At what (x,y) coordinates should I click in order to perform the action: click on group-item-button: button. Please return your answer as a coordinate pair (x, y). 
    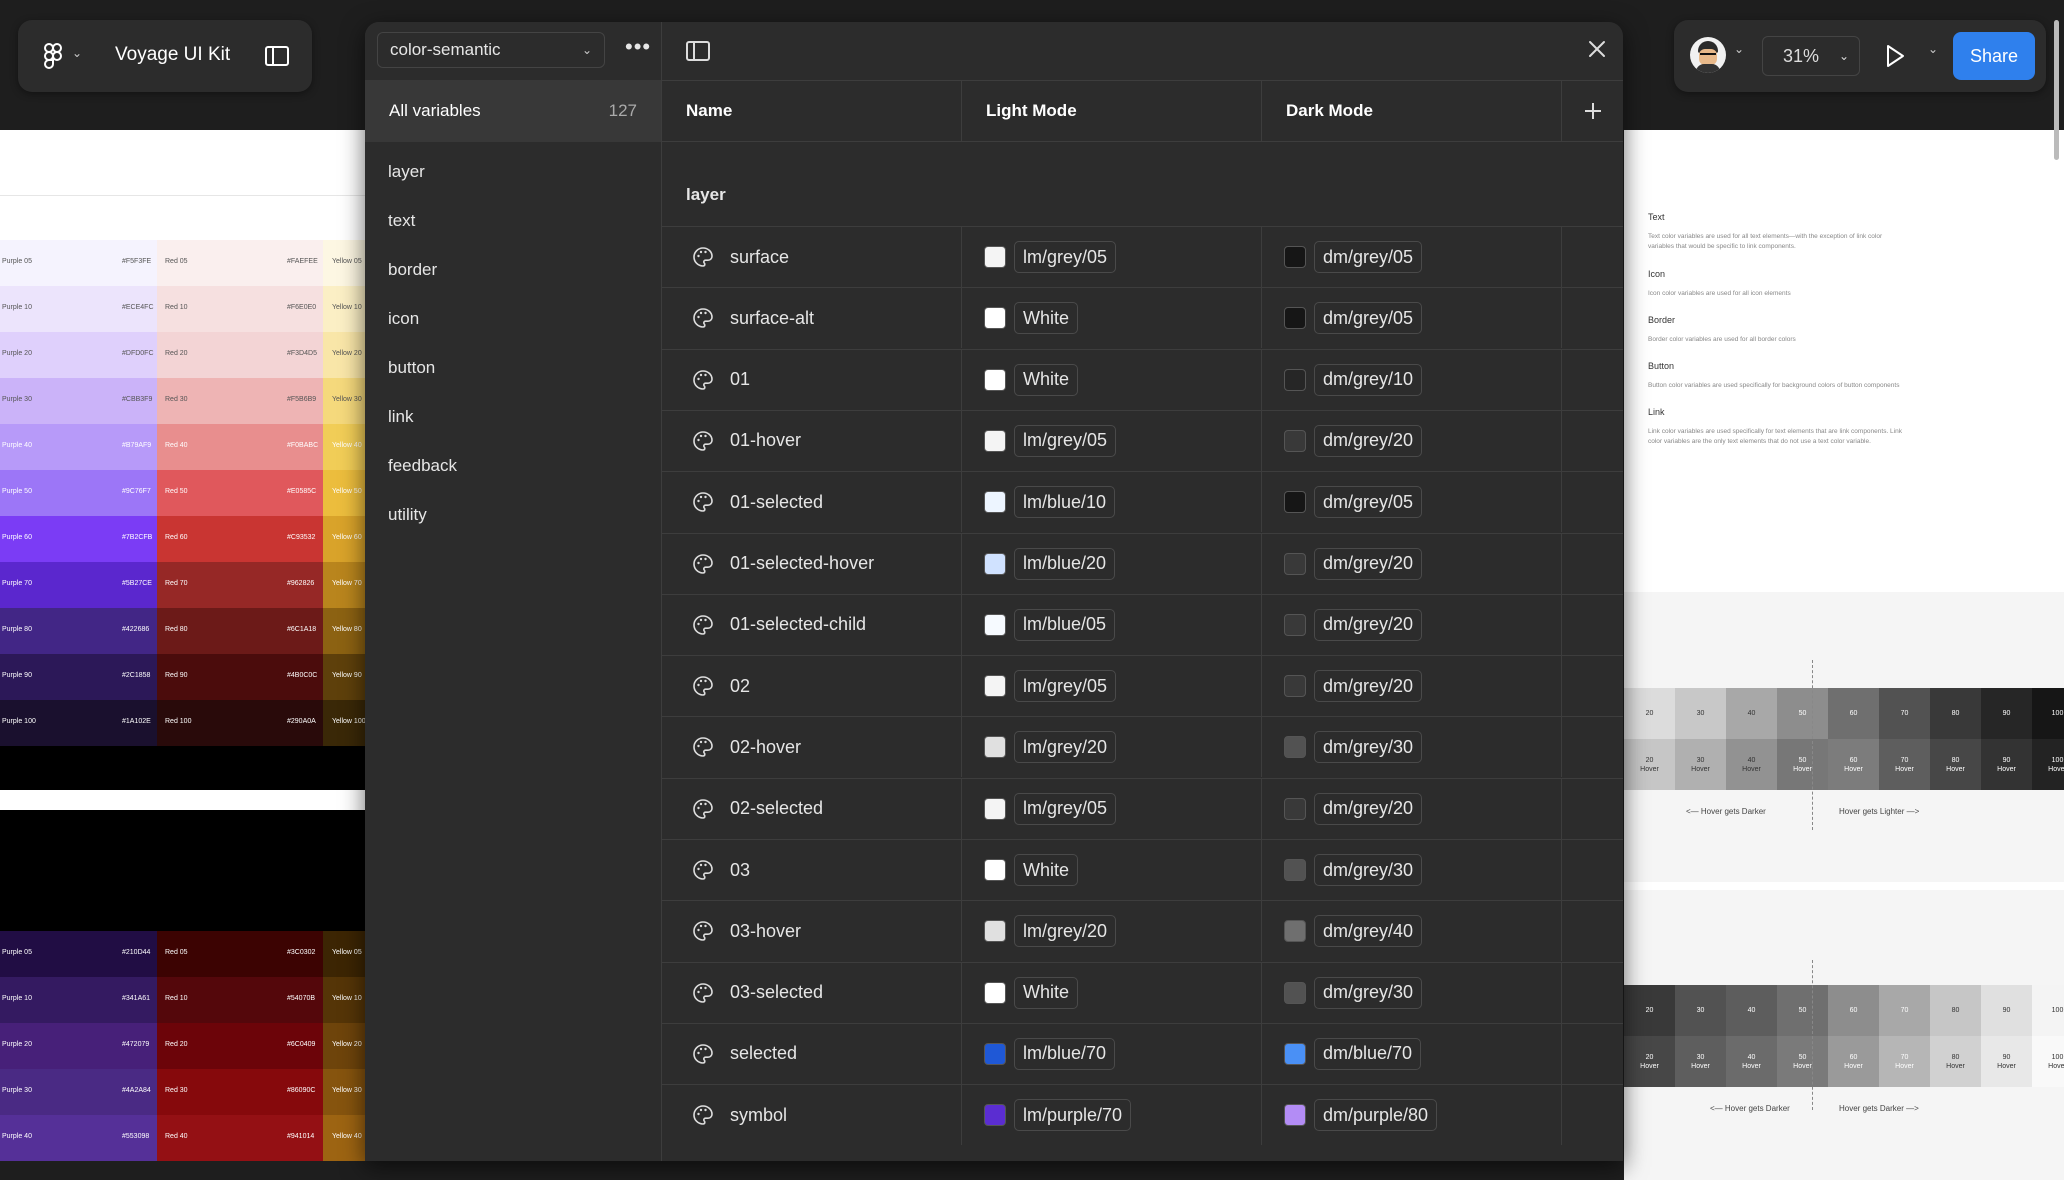
    Looking at the image, I should click on (411, 368).